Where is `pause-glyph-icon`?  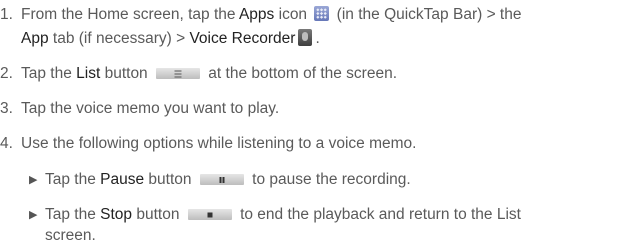 pause-glyph-icon is located at coordinates (222, 179).